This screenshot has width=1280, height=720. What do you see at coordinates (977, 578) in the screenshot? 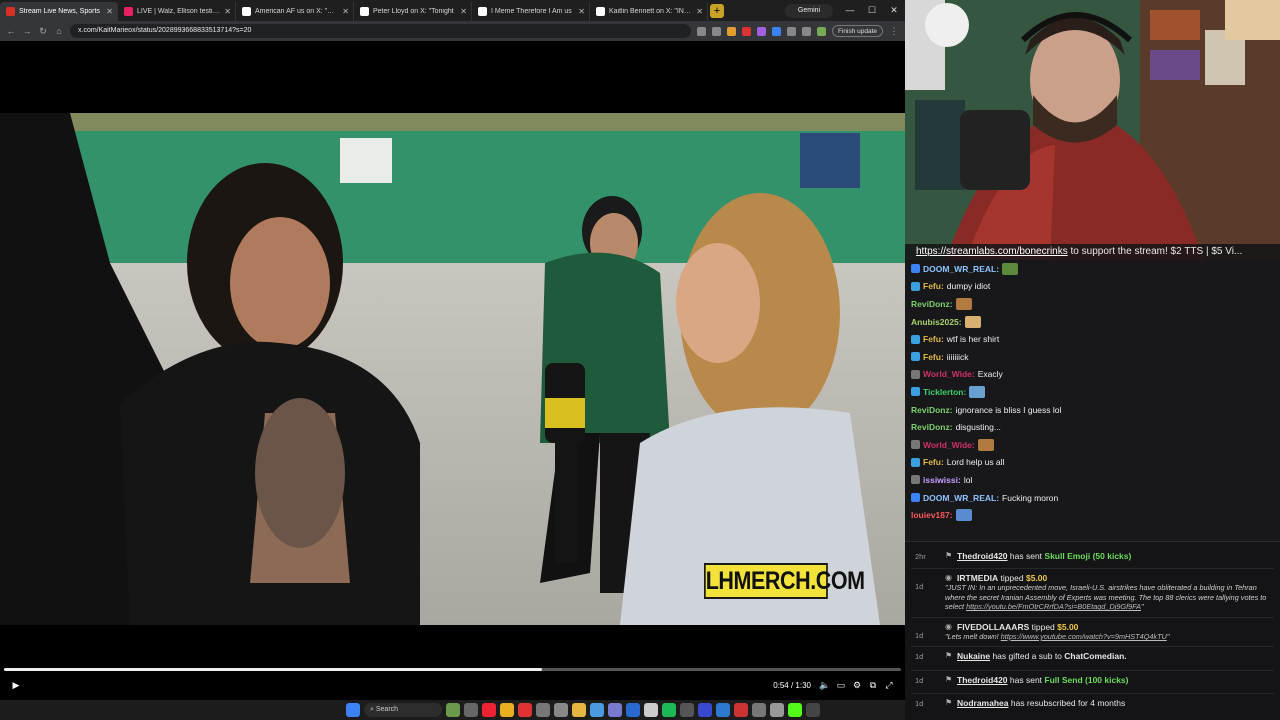
I see `event-user: IRTMEDIA` at bounding box center [977, 578].